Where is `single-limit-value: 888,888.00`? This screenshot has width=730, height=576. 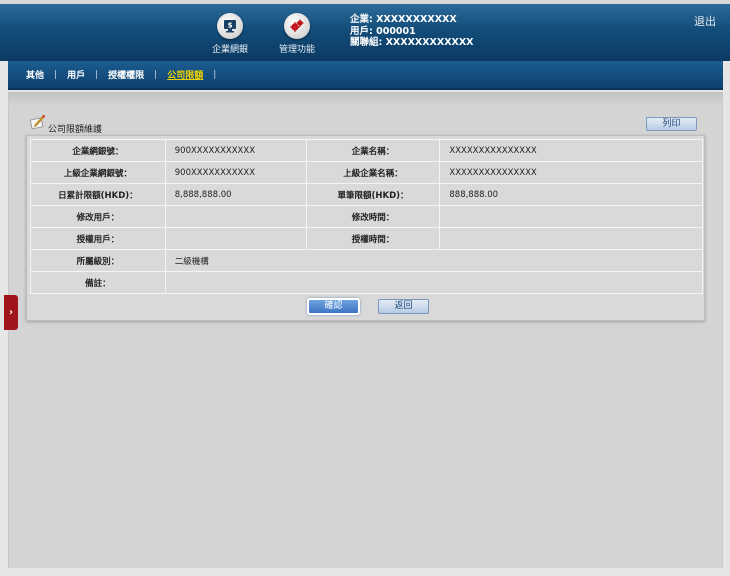 single-limit-value: 888,888.00 is located at coordinates (571, 194).